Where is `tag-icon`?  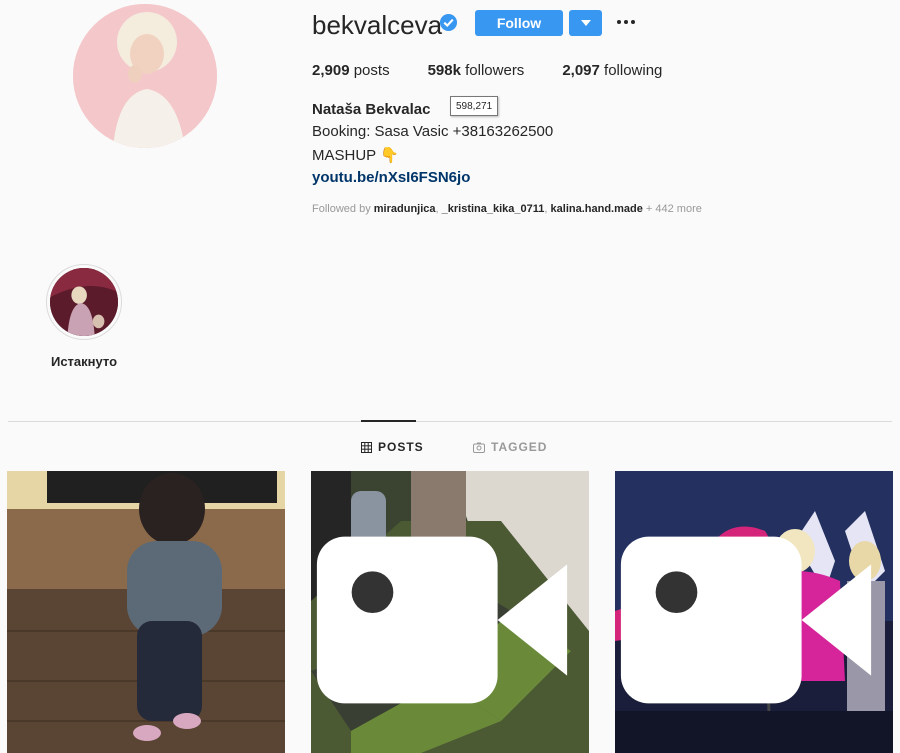
tag-icon is located at coordinates (479, 447).